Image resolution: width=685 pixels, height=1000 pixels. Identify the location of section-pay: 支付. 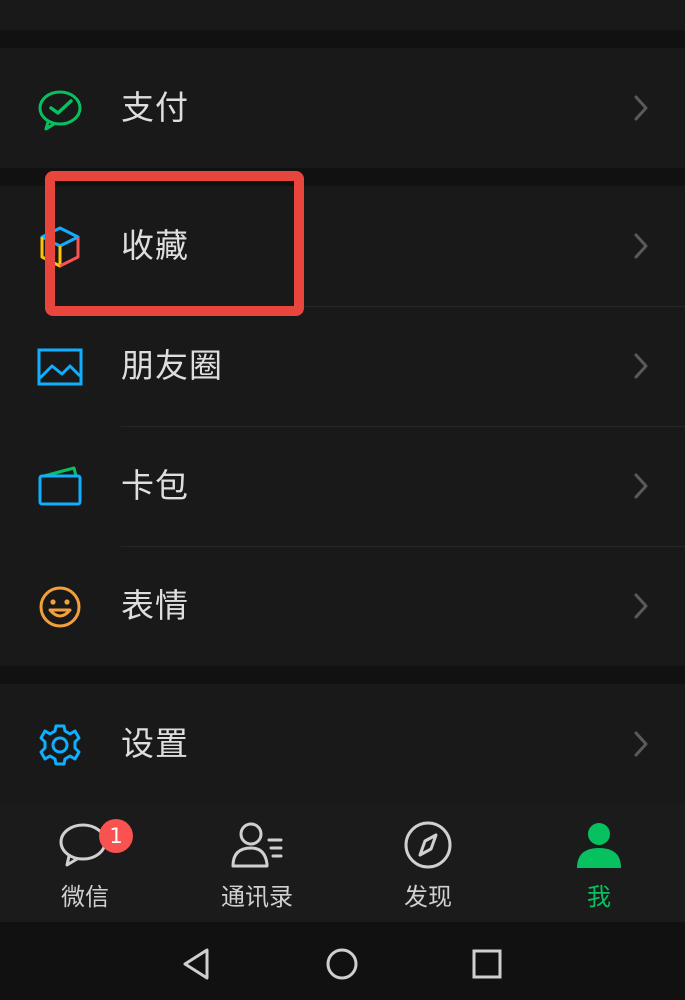
(342, 108).